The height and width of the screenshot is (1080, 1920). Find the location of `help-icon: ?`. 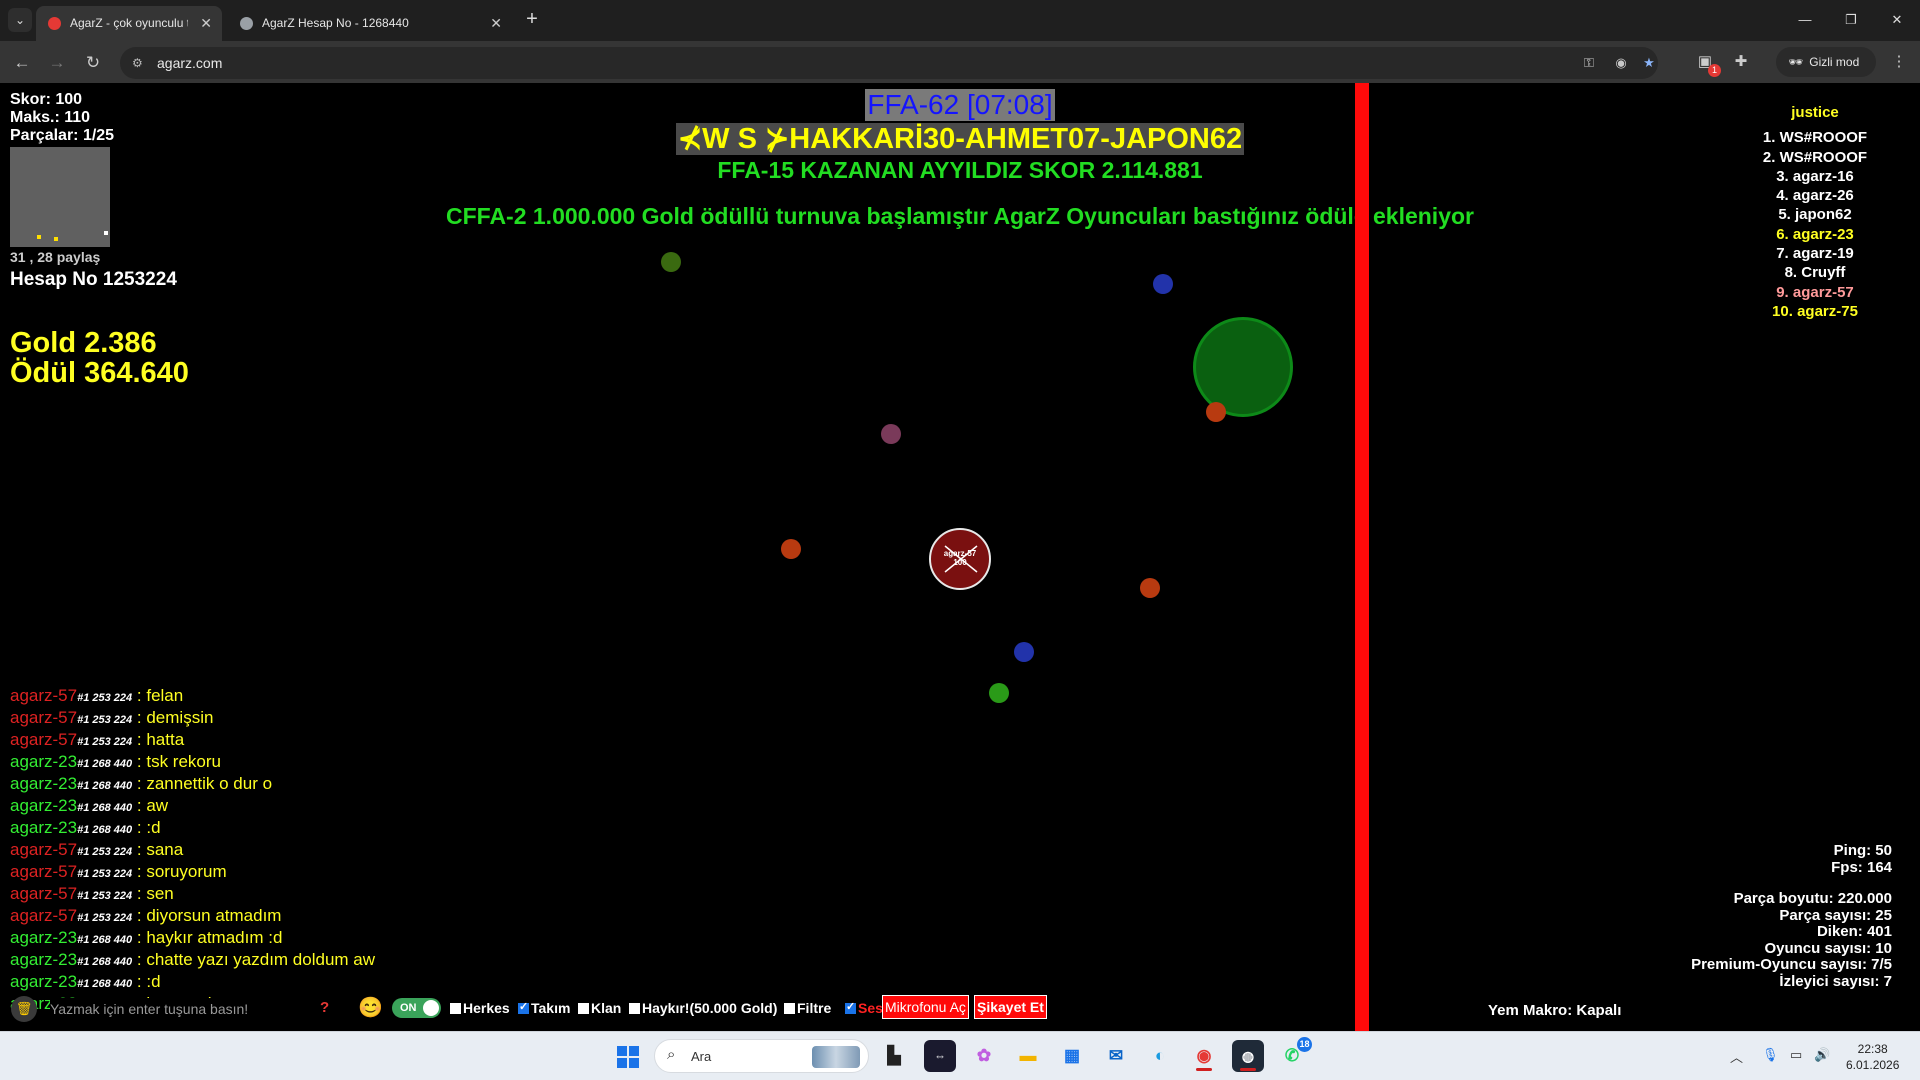

help-icon: ? is located at coordinates (324, 1007).